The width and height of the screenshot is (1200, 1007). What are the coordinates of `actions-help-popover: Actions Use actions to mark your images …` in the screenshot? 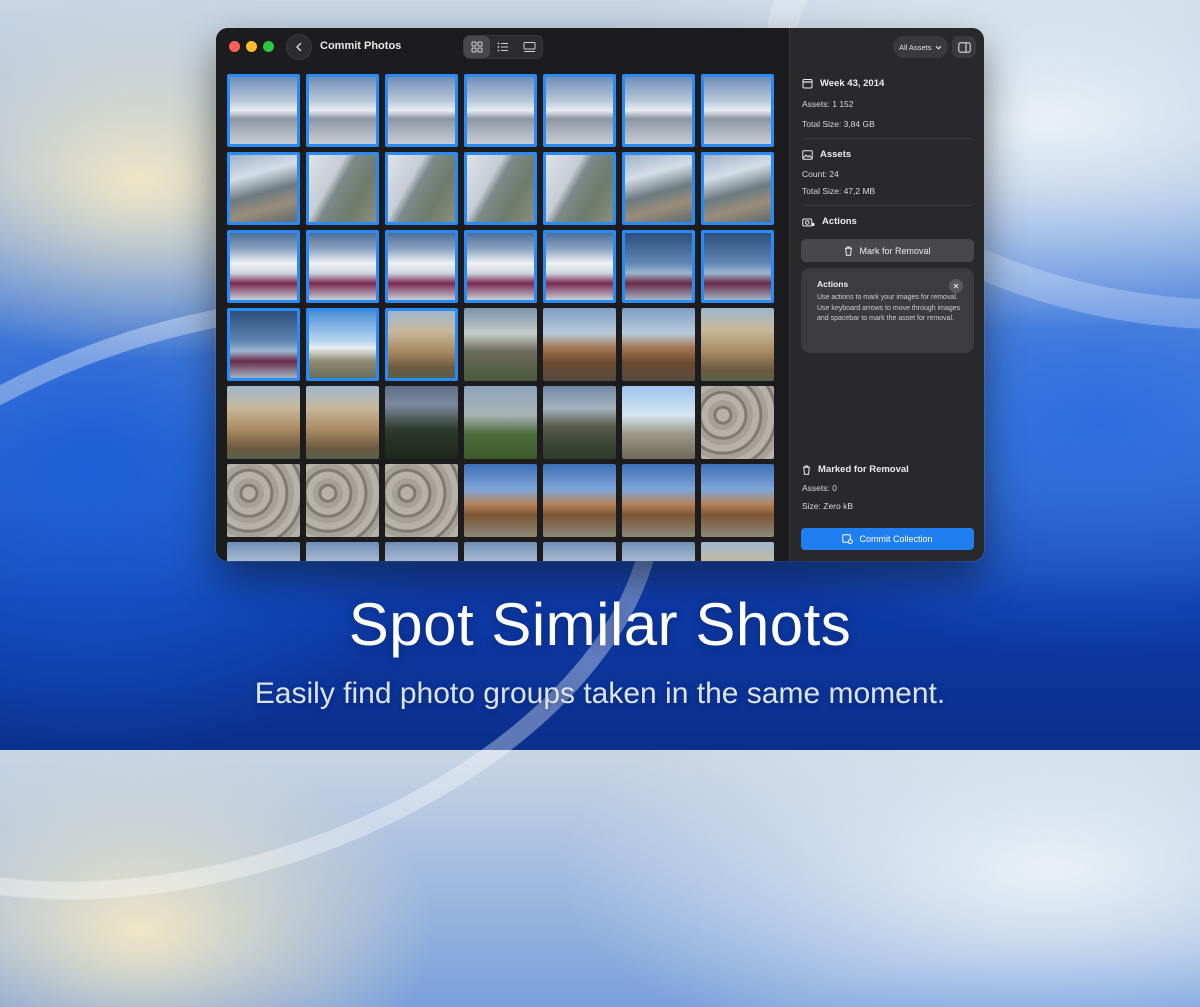 It's located at (887, 310).